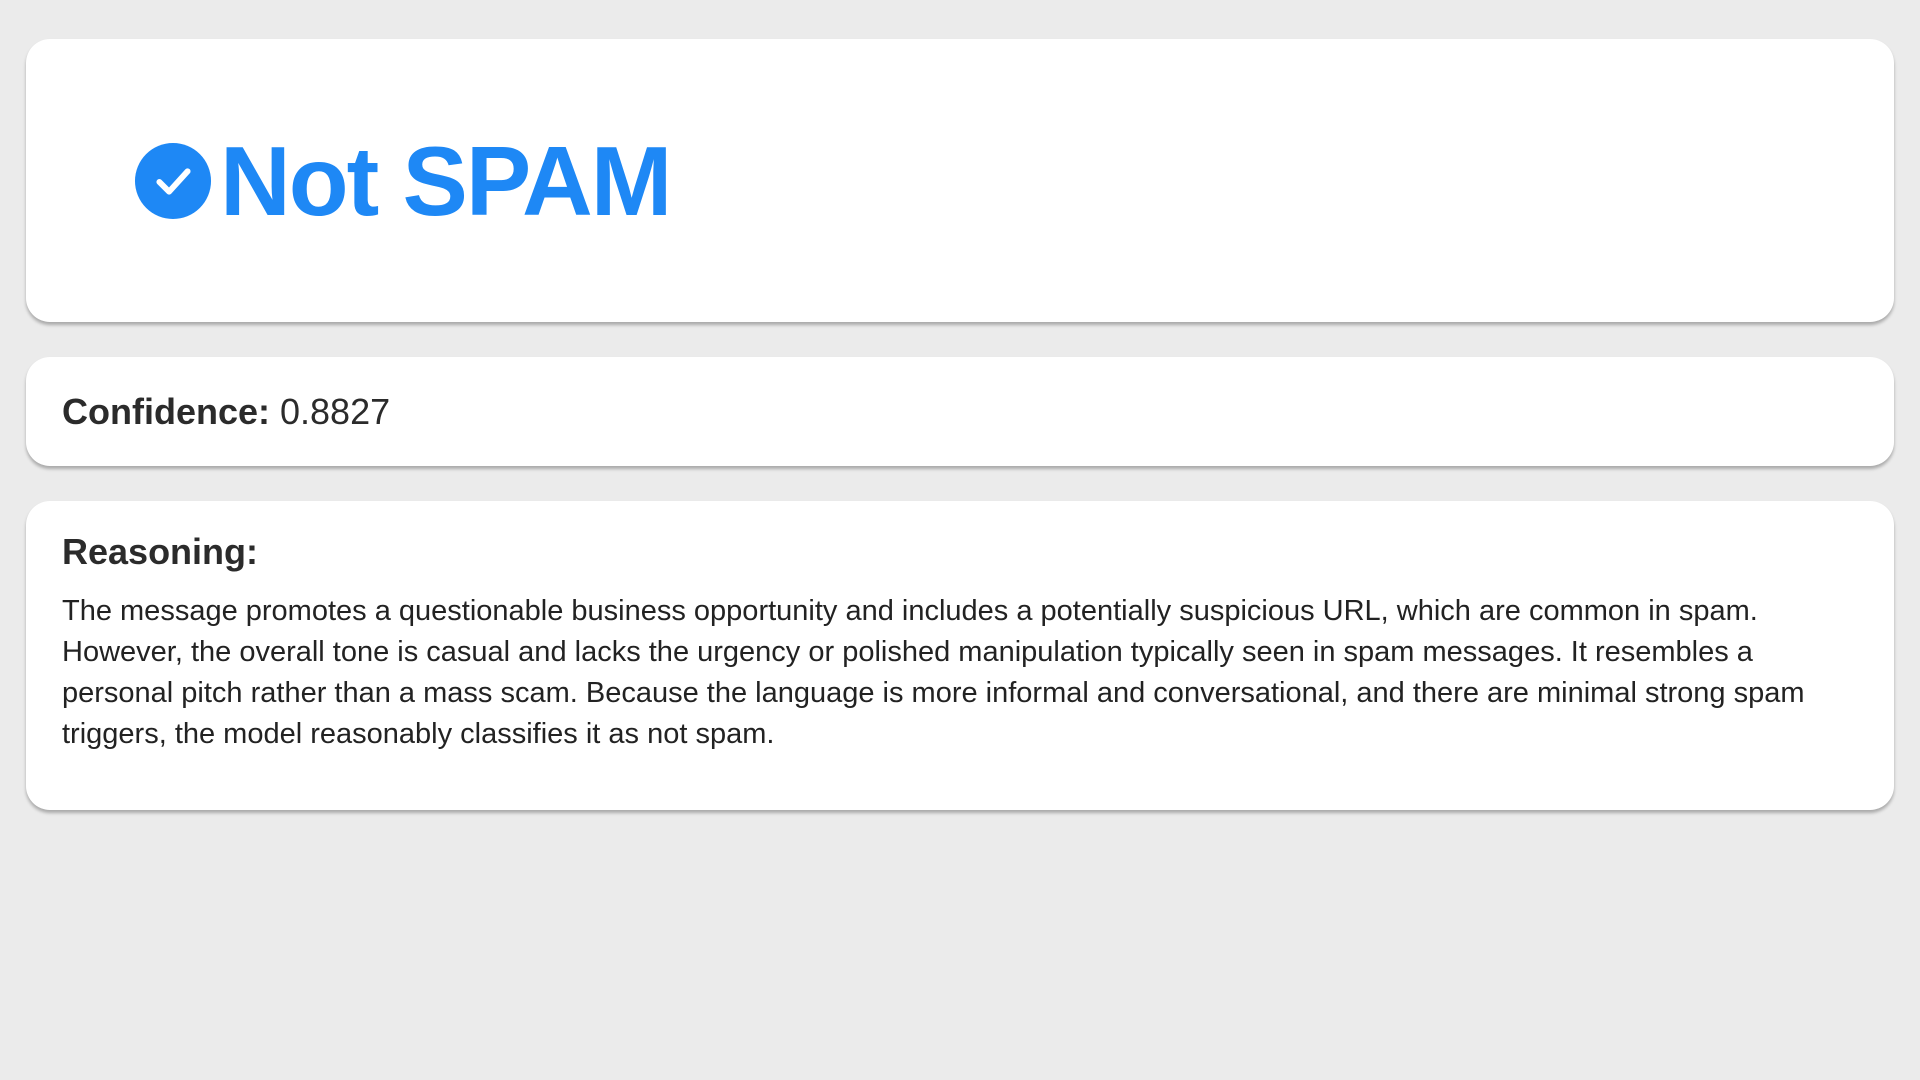  Describe the element at coordinates (960, 411) in the screenshot. I see `confidence-card: Confidence: 0.8827` at that location.